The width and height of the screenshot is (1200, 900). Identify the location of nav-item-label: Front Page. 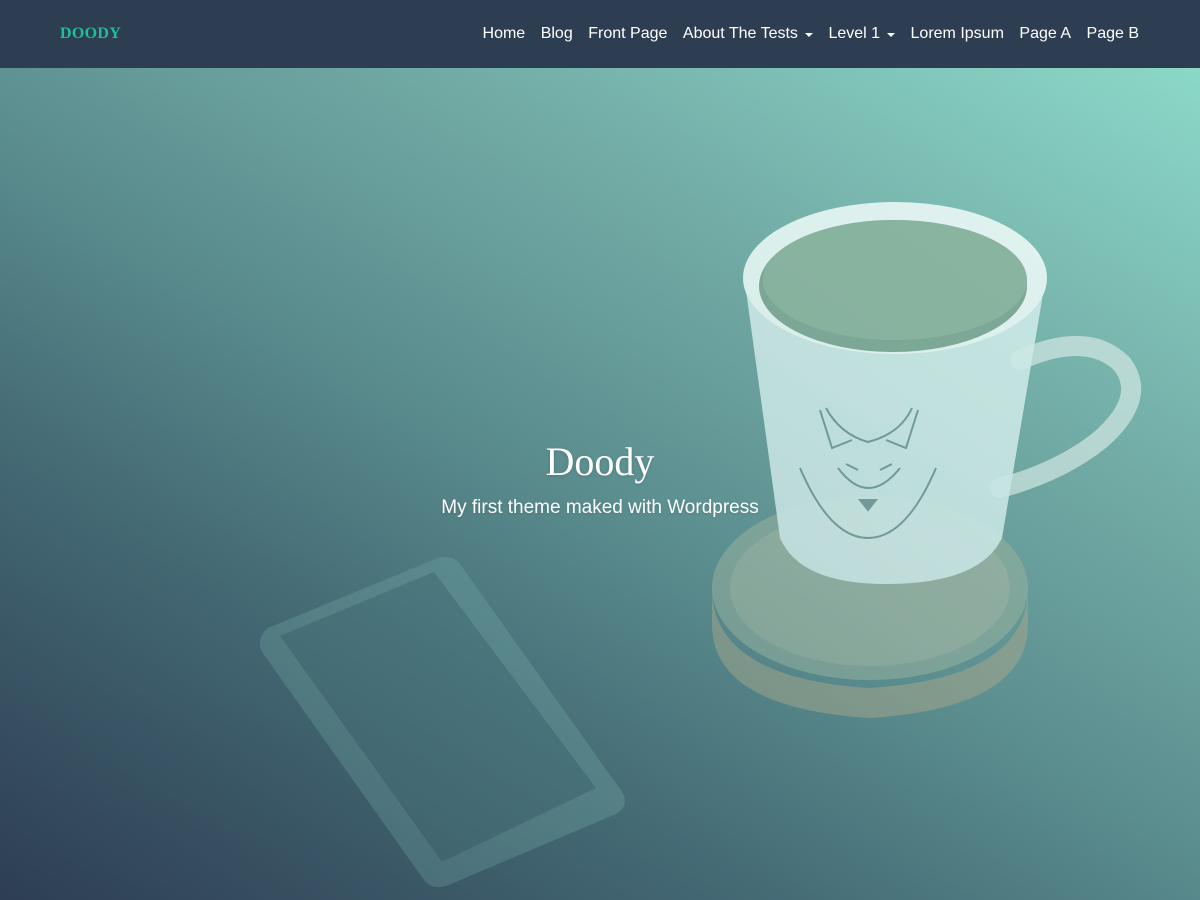
(628, 33).